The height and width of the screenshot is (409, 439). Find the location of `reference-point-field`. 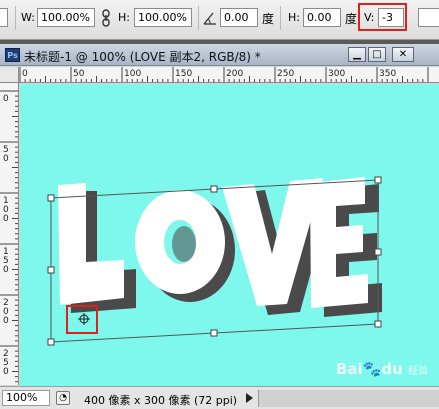

reference-point-field is located at coordinates (4, 17).